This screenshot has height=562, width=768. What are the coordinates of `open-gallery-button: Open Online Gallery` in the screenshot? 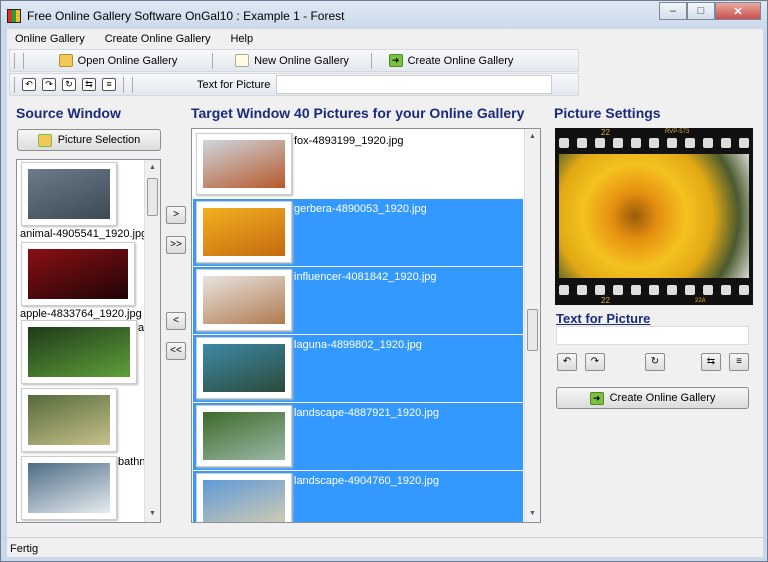 It's located at (118, 60).